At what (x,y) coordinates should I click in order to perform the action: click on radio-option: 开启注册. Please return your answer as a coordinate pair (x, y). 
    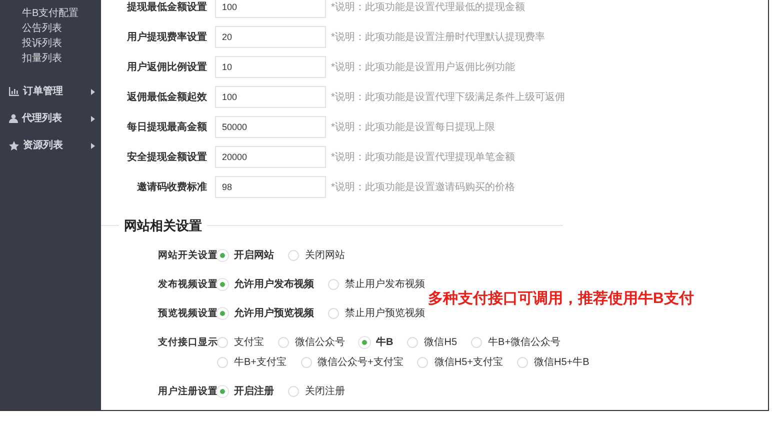
    Looking at the image, I should click on (245, 391).